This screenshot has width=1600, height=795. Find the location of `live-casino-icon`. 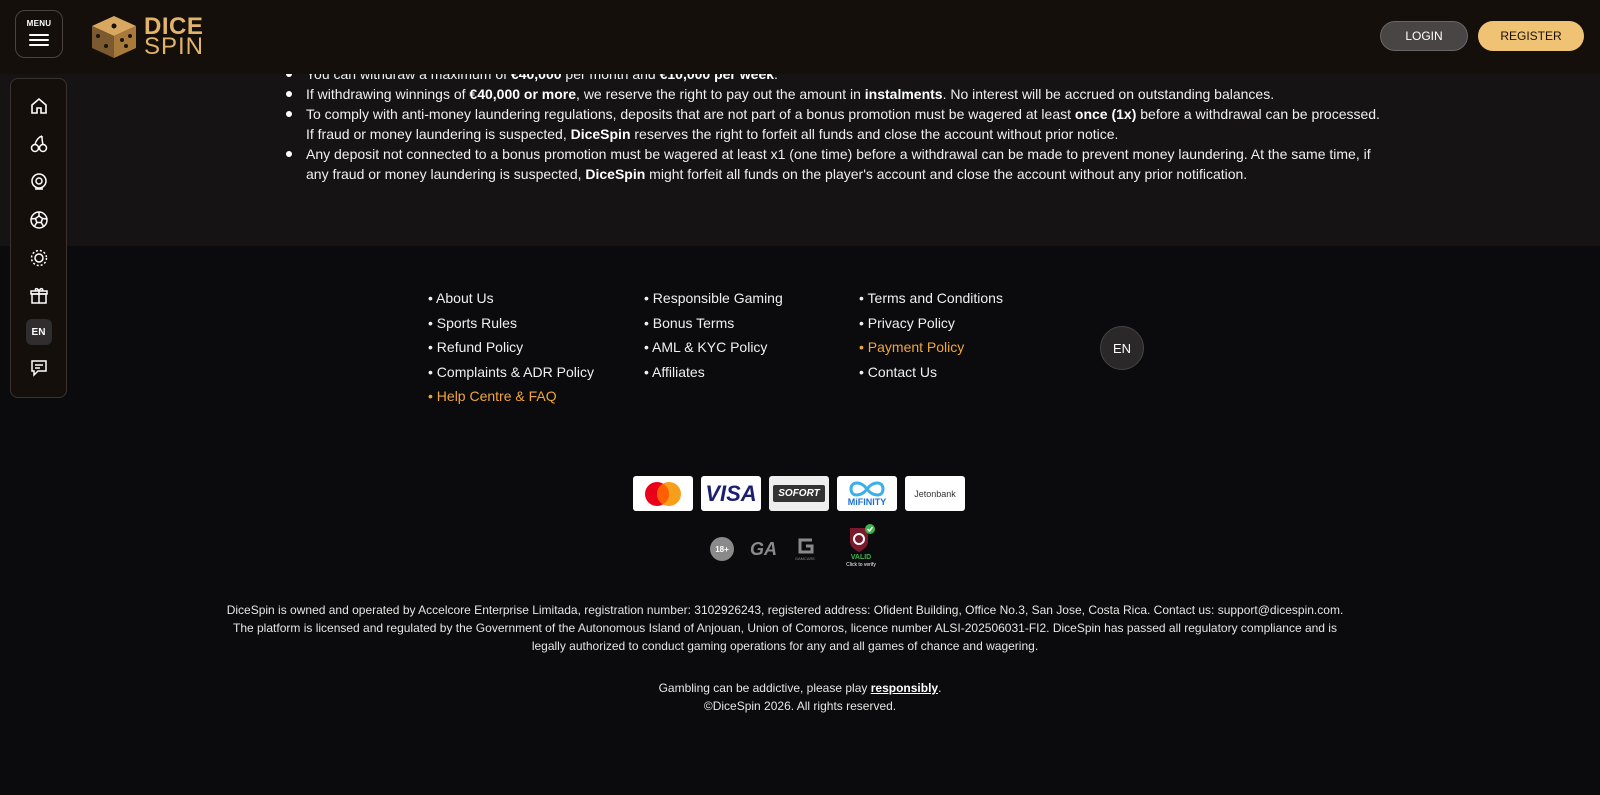

live-casino-icon is located at coordinates (38, 181).